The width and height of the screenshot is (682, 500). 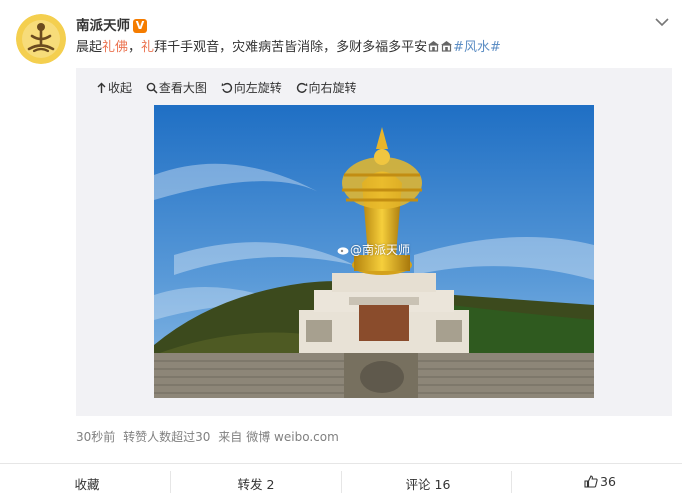 I want to click on chevron-down-icon, so click(x=662, y=22).